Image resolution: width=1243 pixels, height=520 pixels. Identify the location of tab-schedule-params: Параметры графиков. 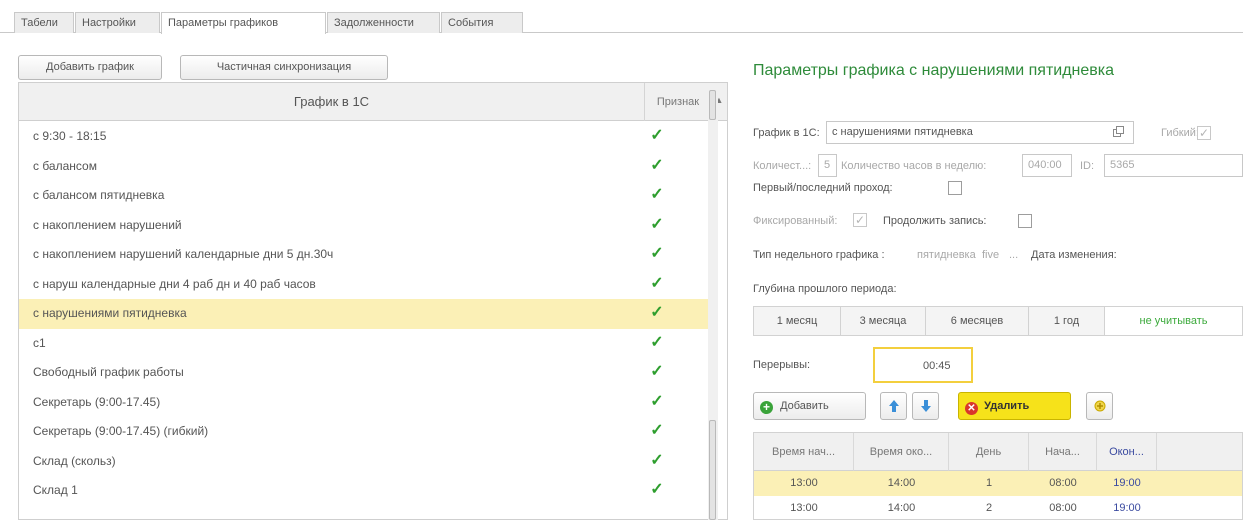
(243, 23).